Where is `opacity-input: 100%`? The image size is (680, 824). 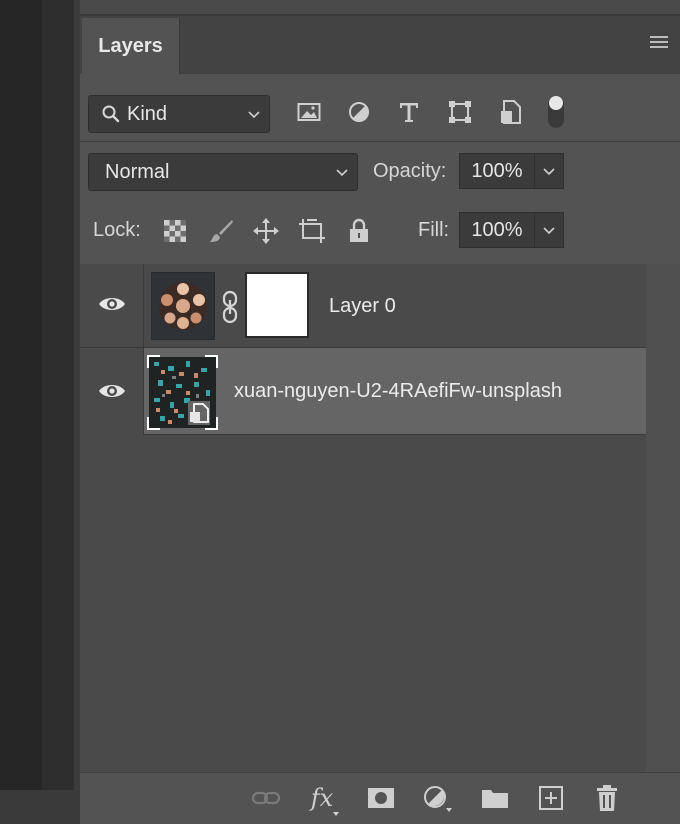 opacity-input: 100% is located at coordinates (497, 171).